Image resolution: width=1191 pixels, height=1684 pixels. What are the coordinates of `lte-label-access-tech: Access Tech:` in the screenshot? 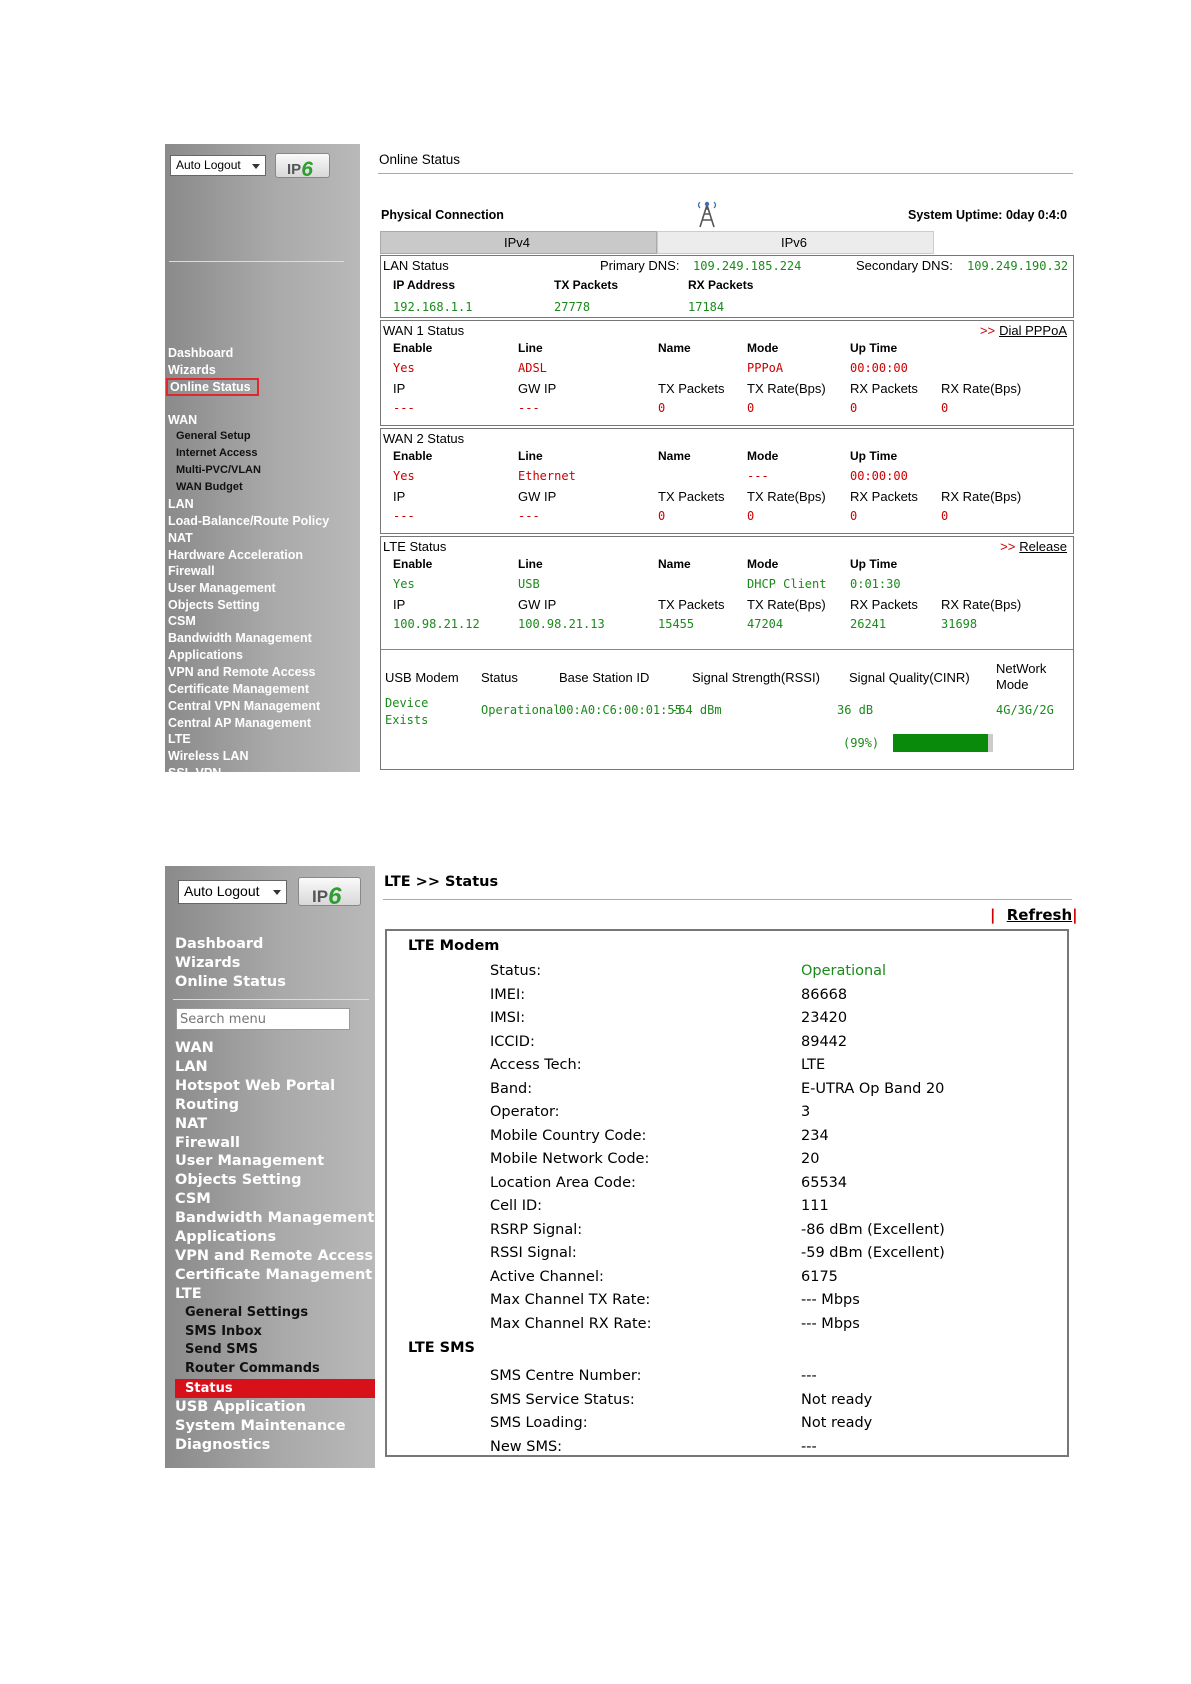 It's located at (536, 1065).